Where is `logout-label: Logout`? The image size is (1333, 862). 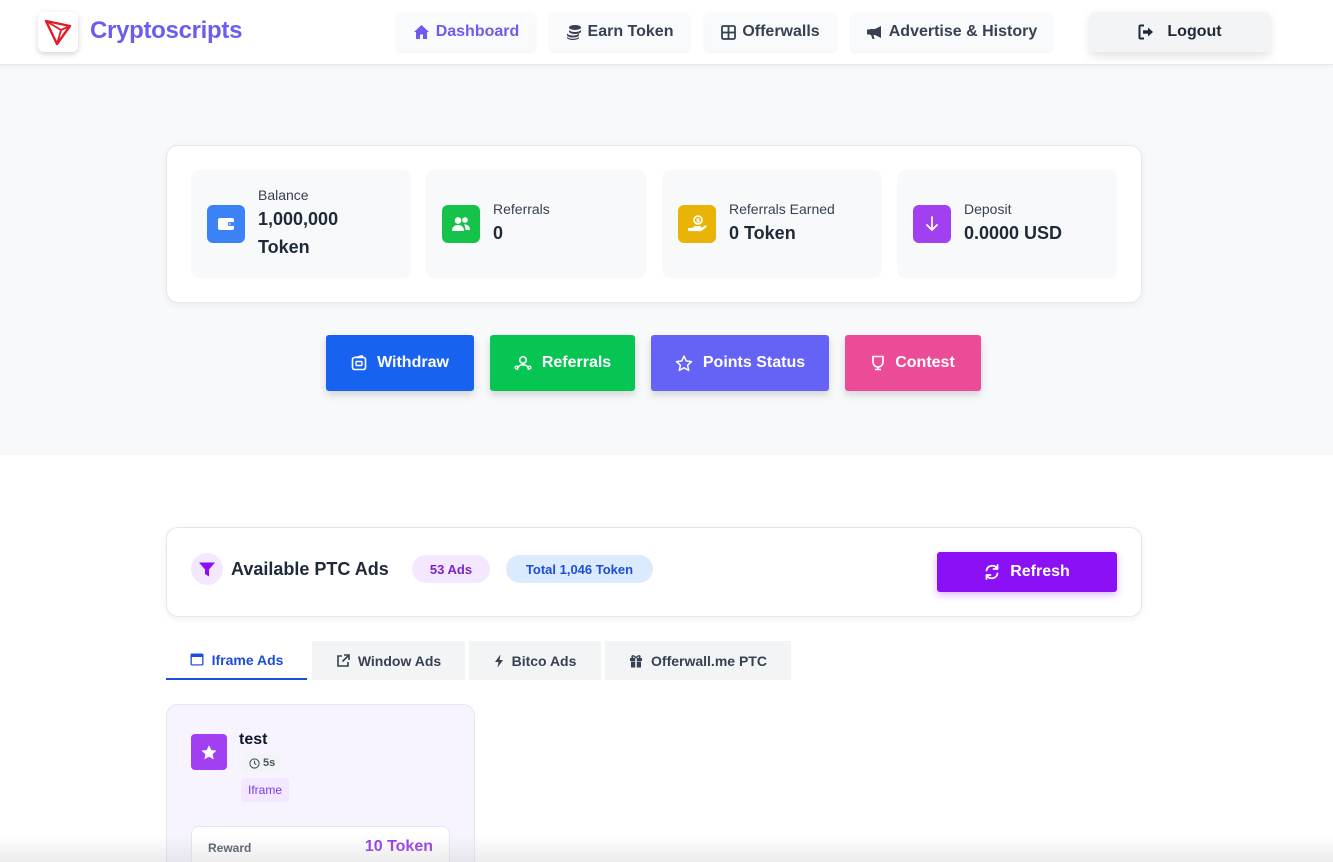 logout-label: Logout is located at coordinates (1194, 31).